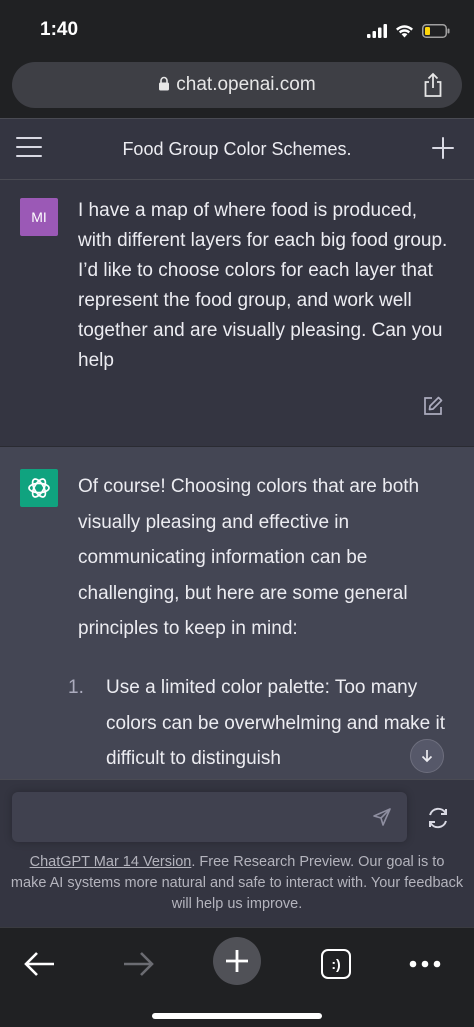 Image resolution: width=474 pixels, height=1027 pixels. I want to click on battery-icon, so click(436, 31).